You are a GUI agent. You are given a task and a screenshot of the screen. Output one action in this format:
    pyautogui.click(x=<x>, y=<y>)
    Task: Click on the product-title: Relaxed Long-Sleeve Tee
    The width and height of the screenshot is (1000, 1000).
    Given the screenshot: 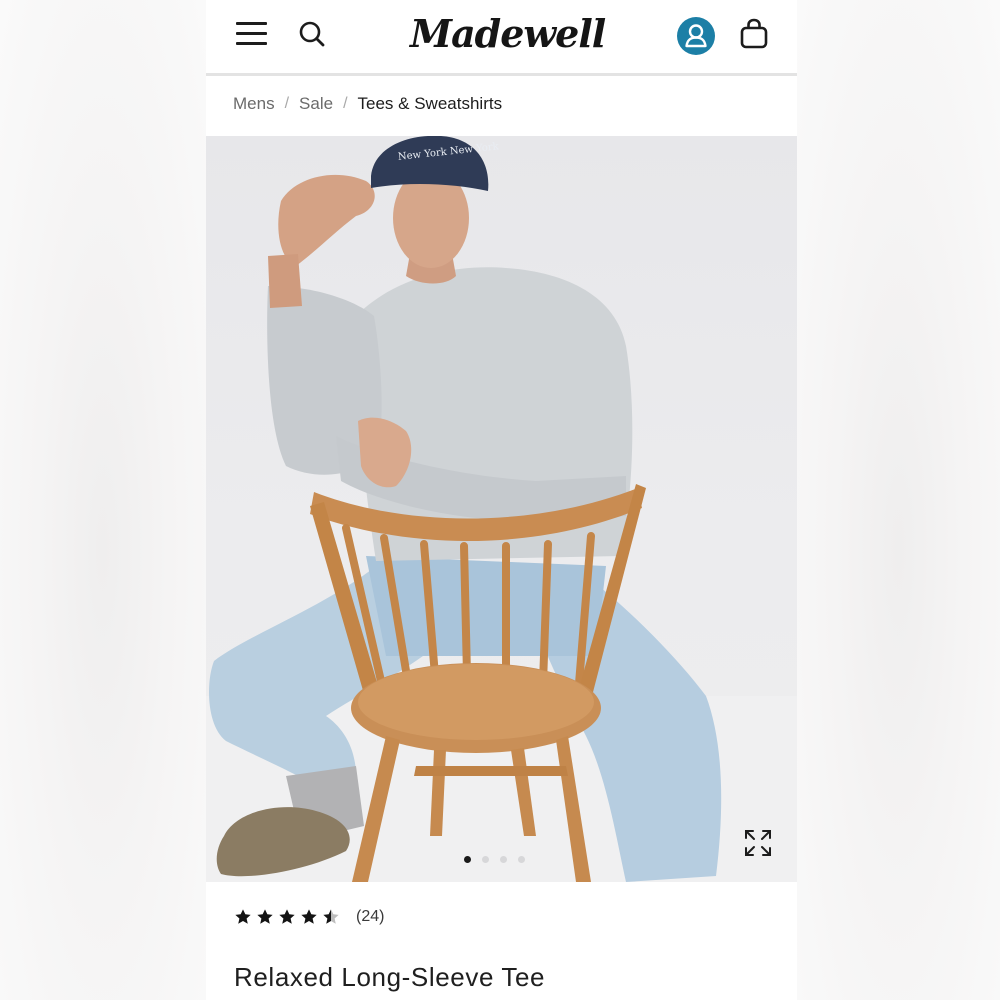 What is the action you would take?
    pyautogui.click(x=390, y=977)
    